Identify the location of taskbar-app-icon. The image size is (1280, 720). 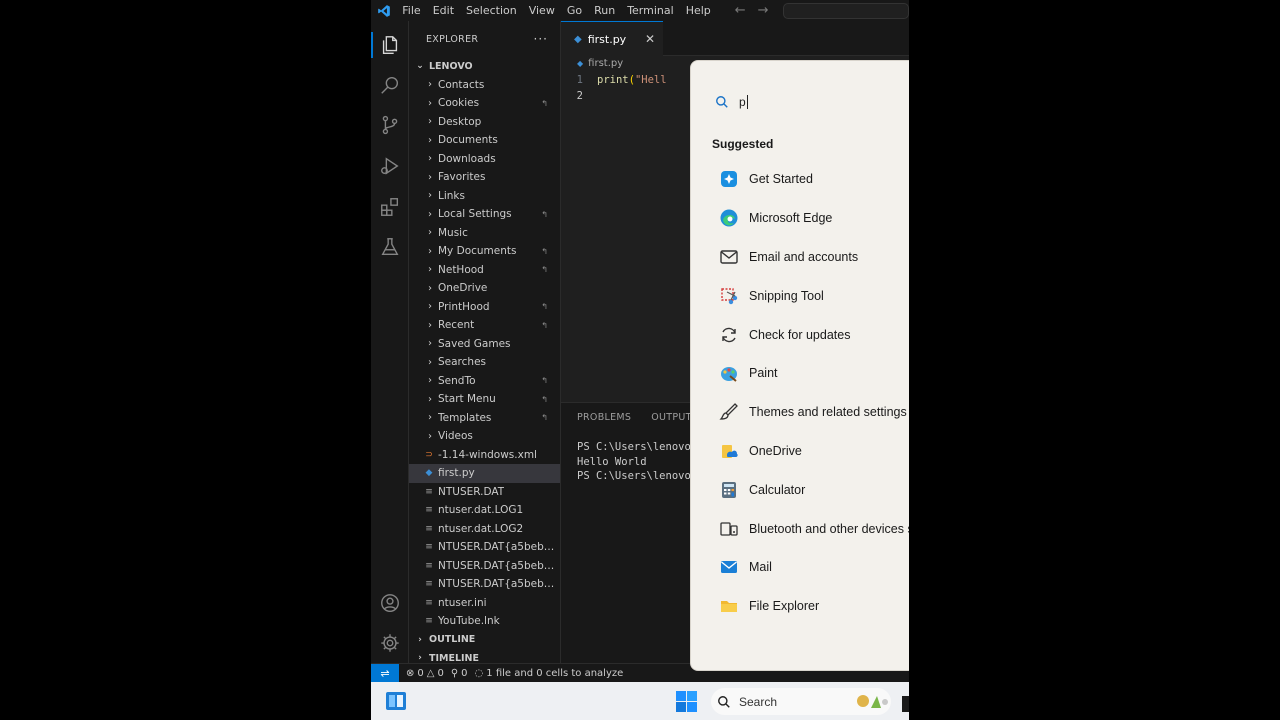
(905, 704).